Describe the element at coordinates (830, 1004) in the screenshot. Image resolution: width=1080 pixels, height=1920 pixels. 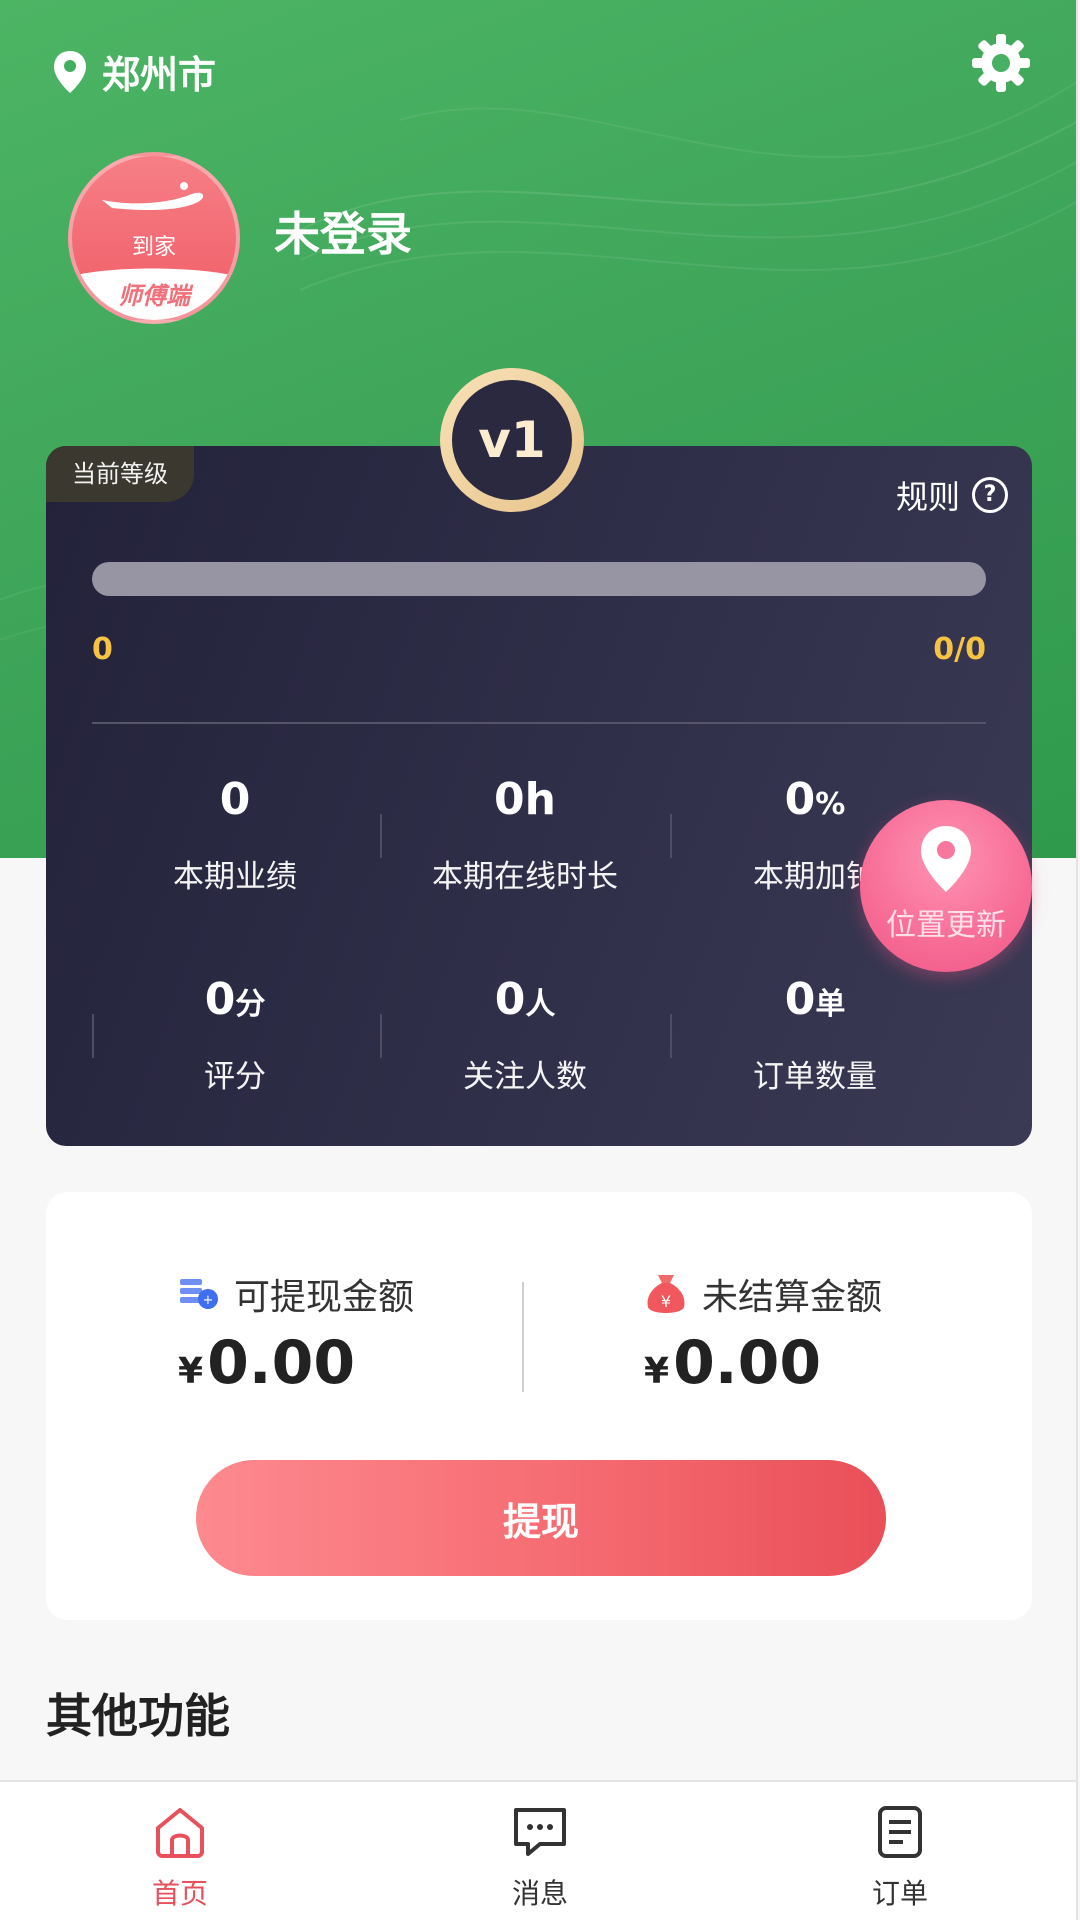
I see `stat-unit: 单` at that location.